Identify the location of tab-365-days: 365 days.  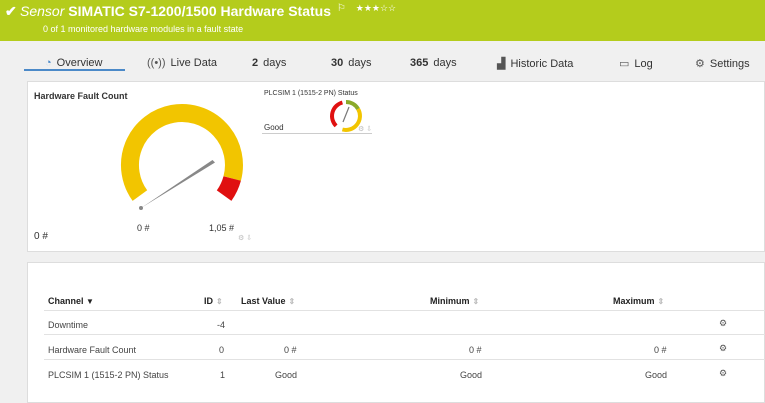
(433, 63).